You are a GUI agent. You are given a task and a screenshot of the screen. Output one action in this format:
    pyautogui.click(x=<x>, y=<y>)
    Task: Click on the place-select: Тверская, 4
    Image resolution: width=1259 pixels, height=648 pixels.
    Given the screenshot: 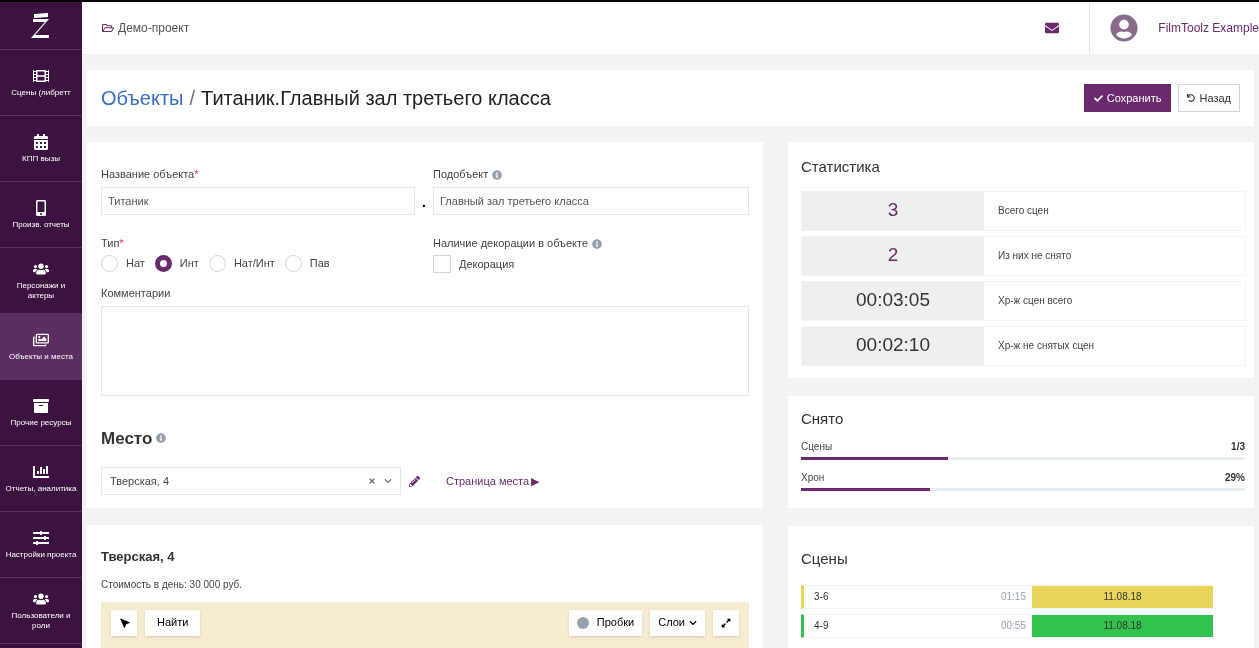 What is the action you would take?
    pyautogui.click(x=251, y=481)
    